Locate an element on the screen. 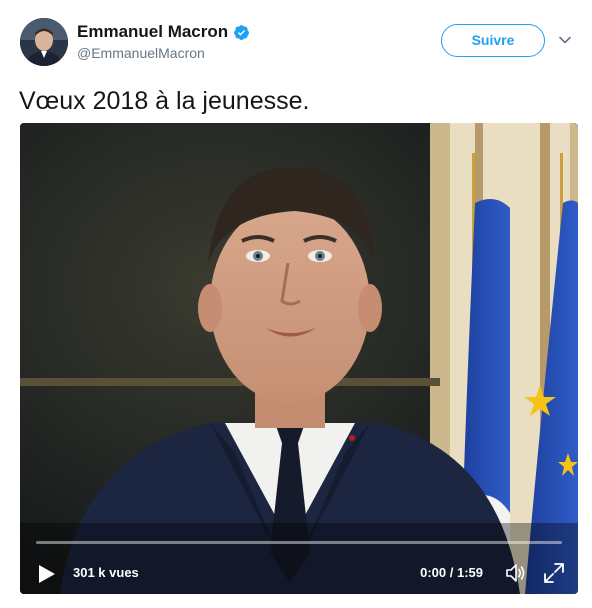  volume-icon is located at coordinates (516, 573).